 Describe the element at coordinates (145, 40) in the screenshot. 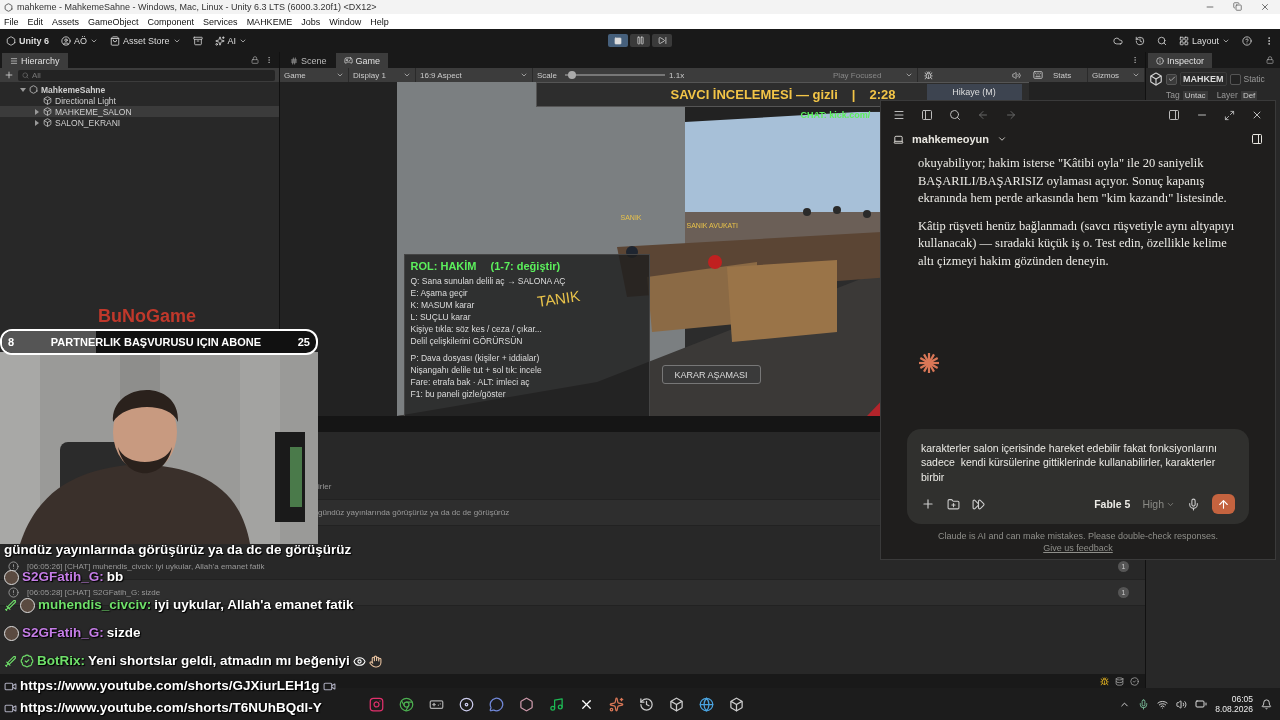

I see `asset-store-button: Asset Store` at that location.